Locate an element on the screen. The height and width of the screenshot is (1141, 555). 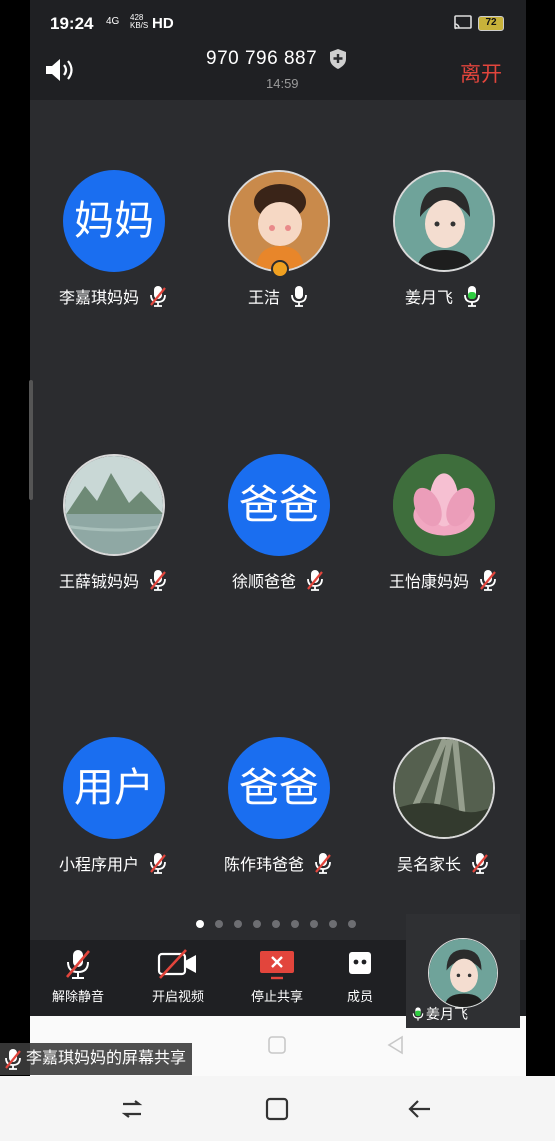
participant-tile: 爸爸 陈作玮爸爸 is located at coordinates (278, 812).